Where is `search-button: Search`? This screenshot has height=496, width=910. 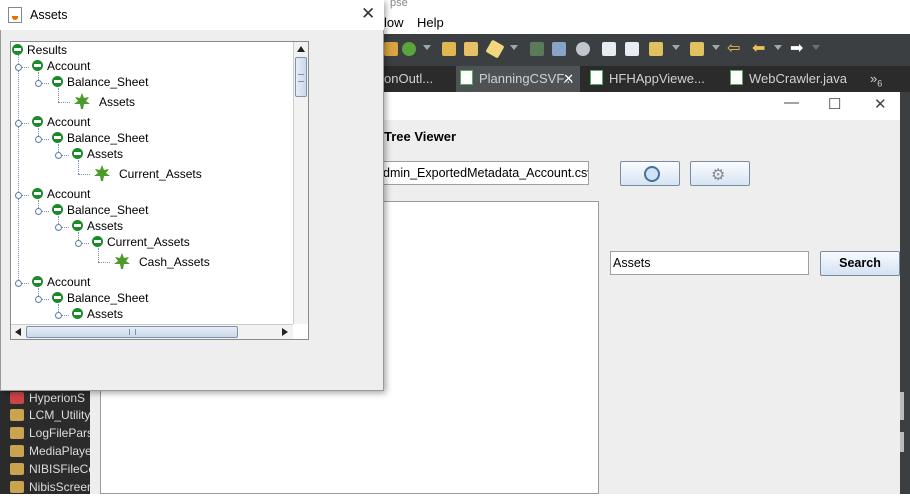 search-button: Search is located at coordinates (860, 263).